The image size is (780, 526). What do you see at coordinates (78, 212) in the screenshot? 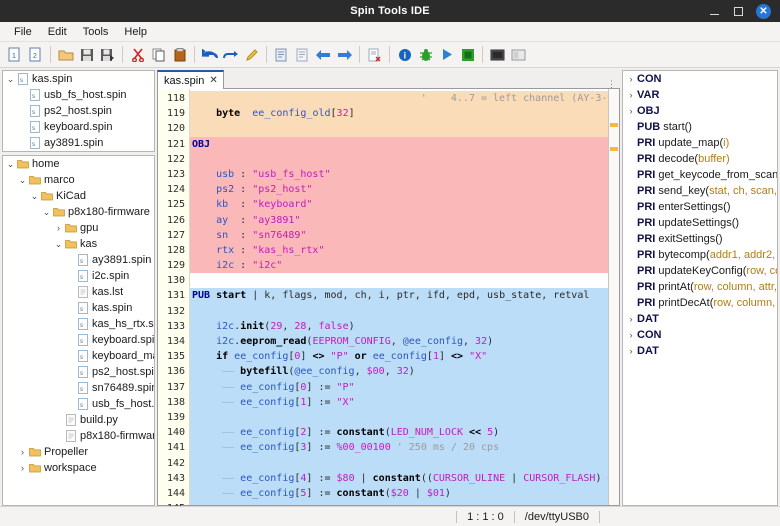
I see `file-browser-item: ⌄ p8x180-firmware` at bounding box center [78, 212].